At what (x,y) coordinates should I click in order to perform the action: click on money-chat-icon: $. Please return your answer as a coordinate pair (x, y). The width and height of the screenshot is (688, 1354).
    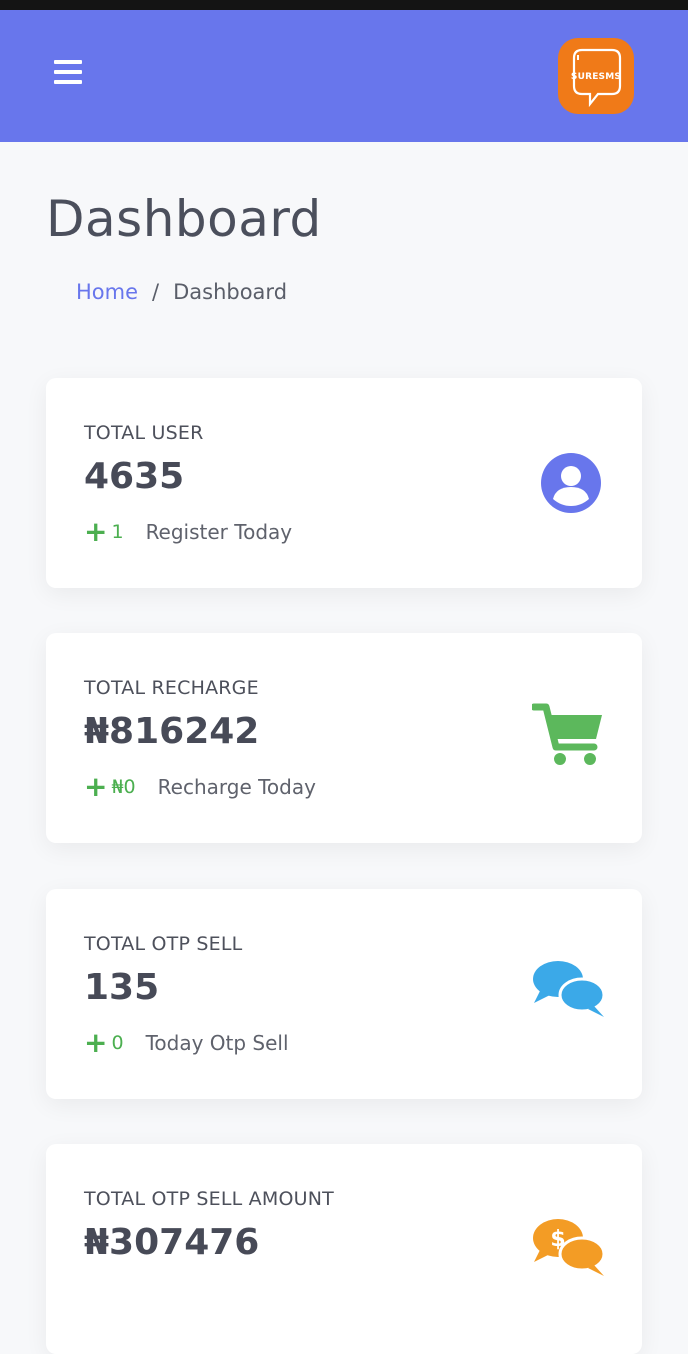
    Looking at the image, I should click on (569, 1247).